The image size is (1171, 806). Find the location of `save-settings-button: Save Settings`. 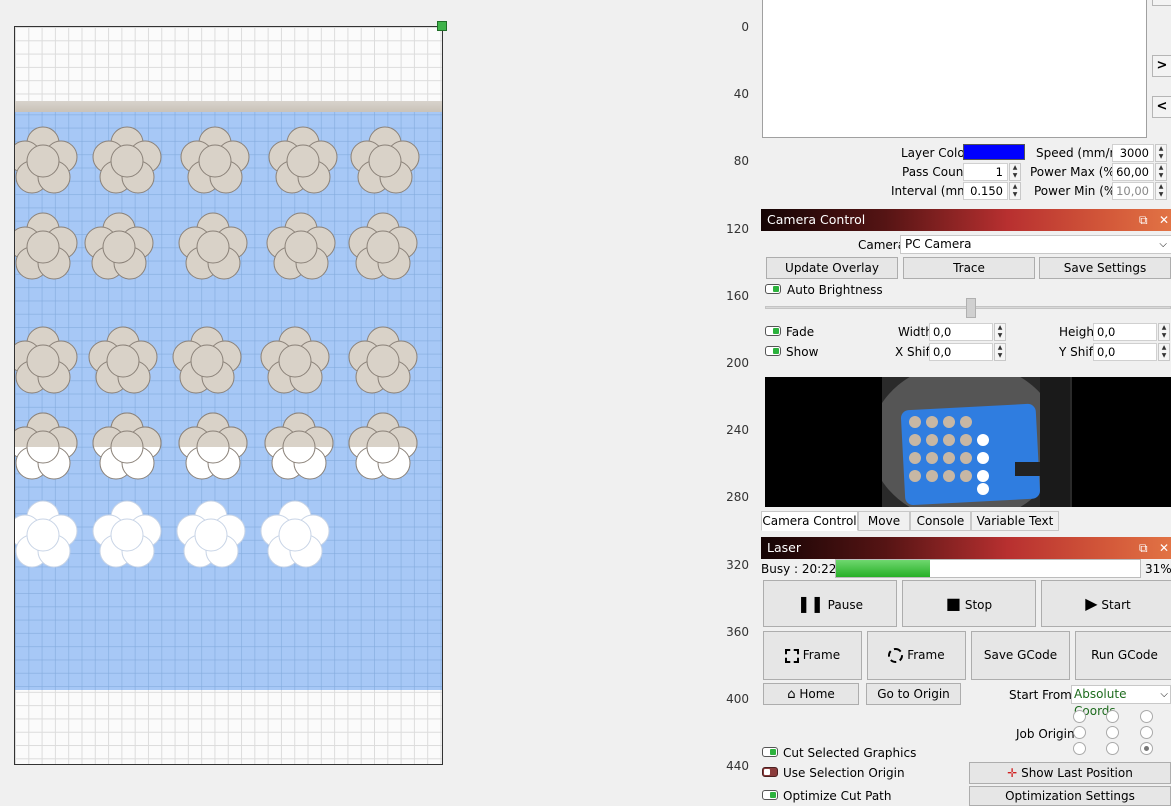

save-settings-button: Save Settings is located at coordinates (1105, 268).